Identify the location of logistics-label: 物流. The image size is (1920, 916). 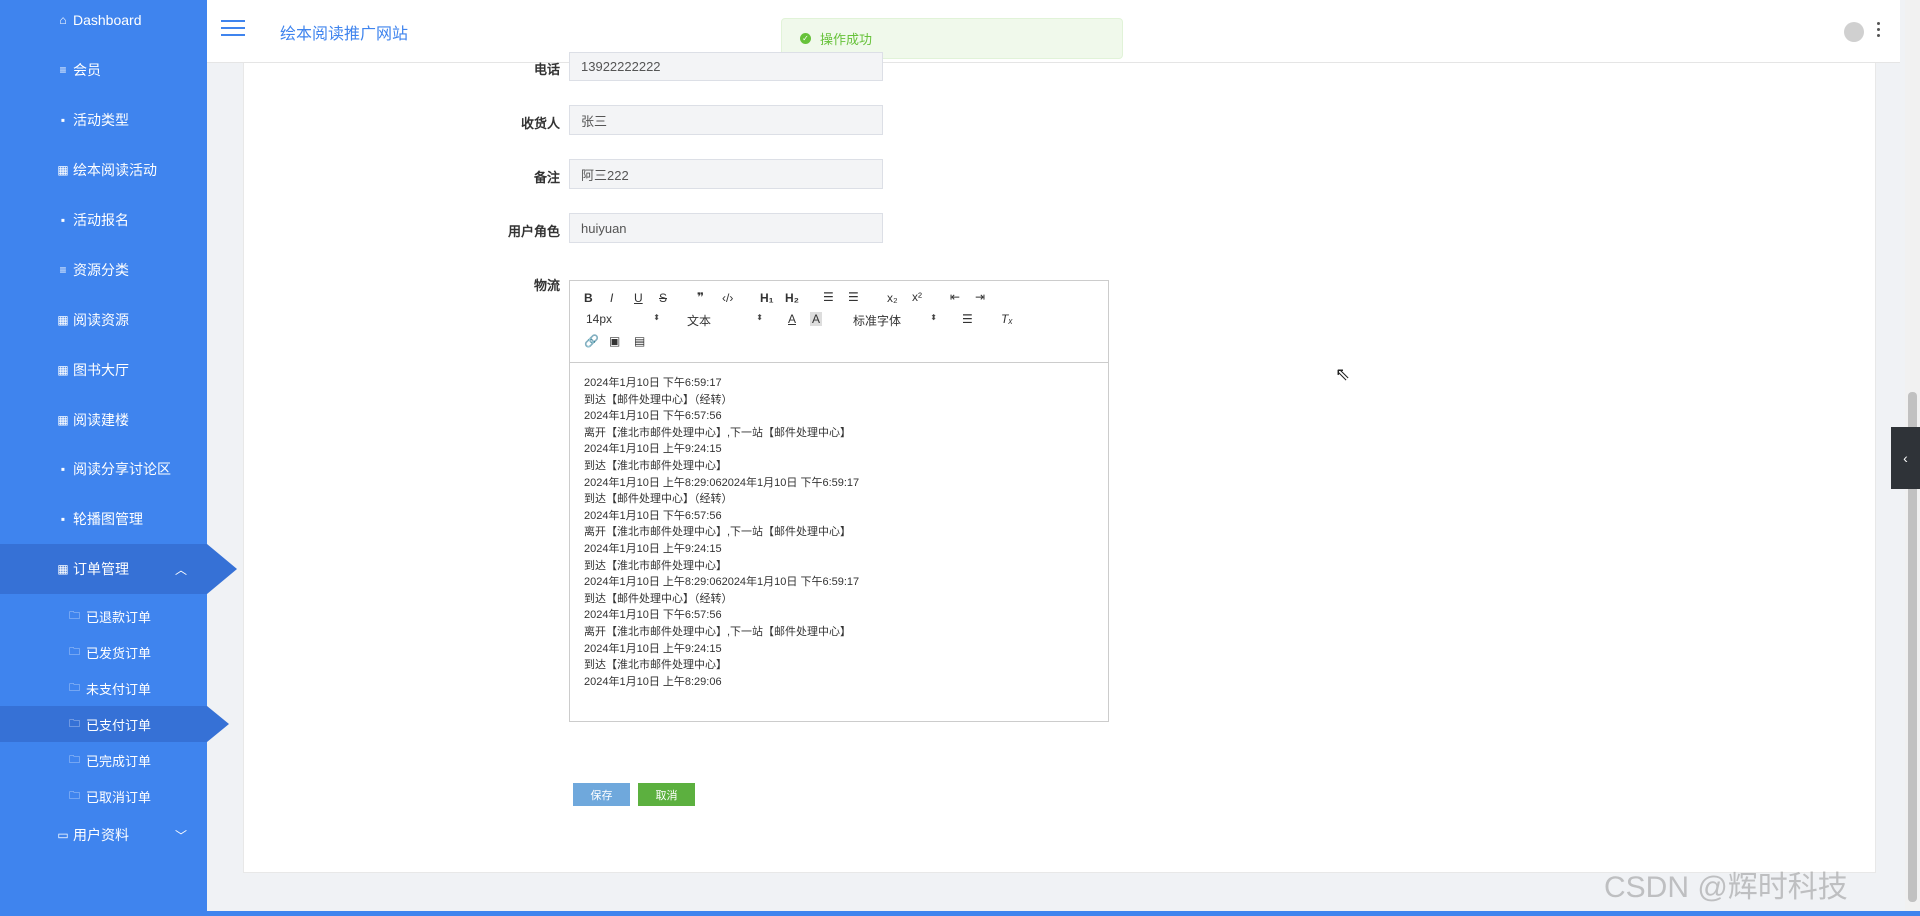
(546, 285).